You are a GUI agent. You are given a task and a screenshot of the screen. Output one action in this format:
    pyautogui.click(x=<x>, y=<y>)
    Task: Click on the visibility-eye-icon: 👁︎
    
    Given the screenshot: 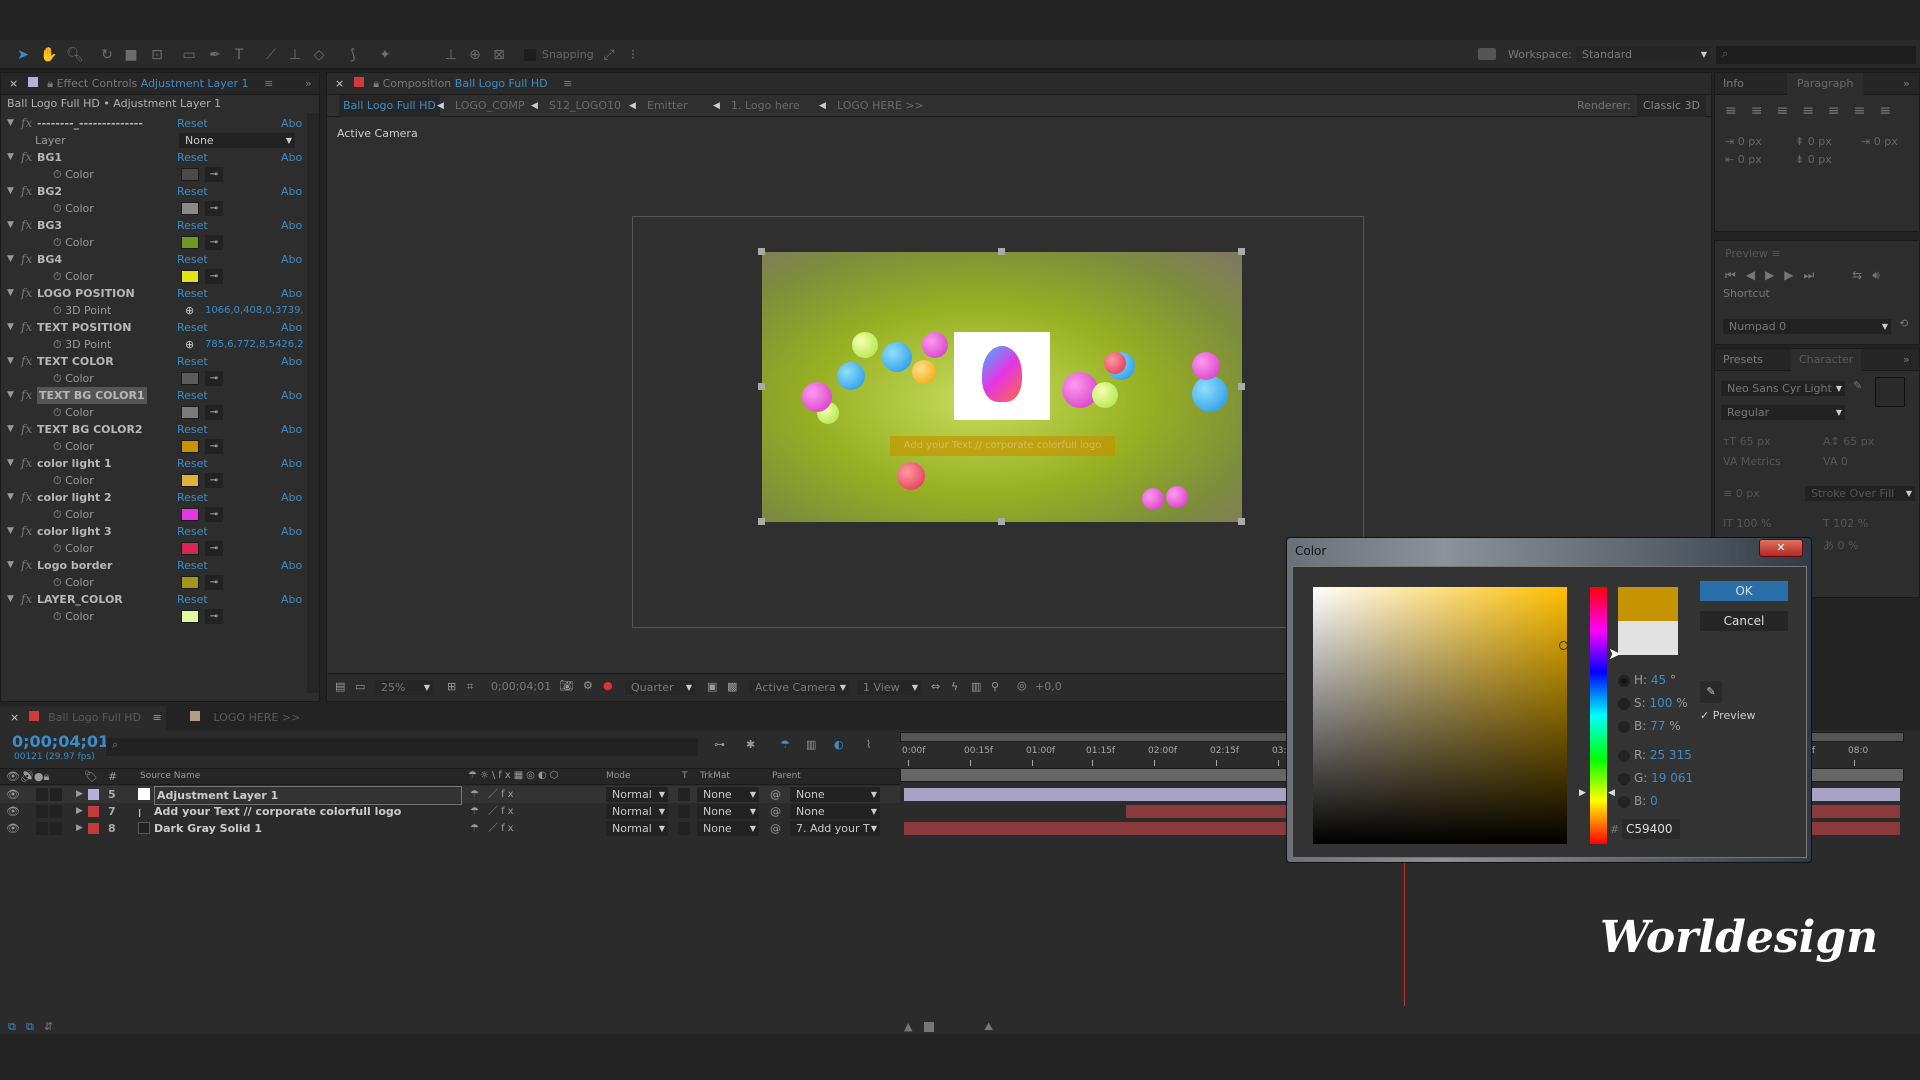 What is the action you would take?
    pyautogui.click(x=13, y=828)
    